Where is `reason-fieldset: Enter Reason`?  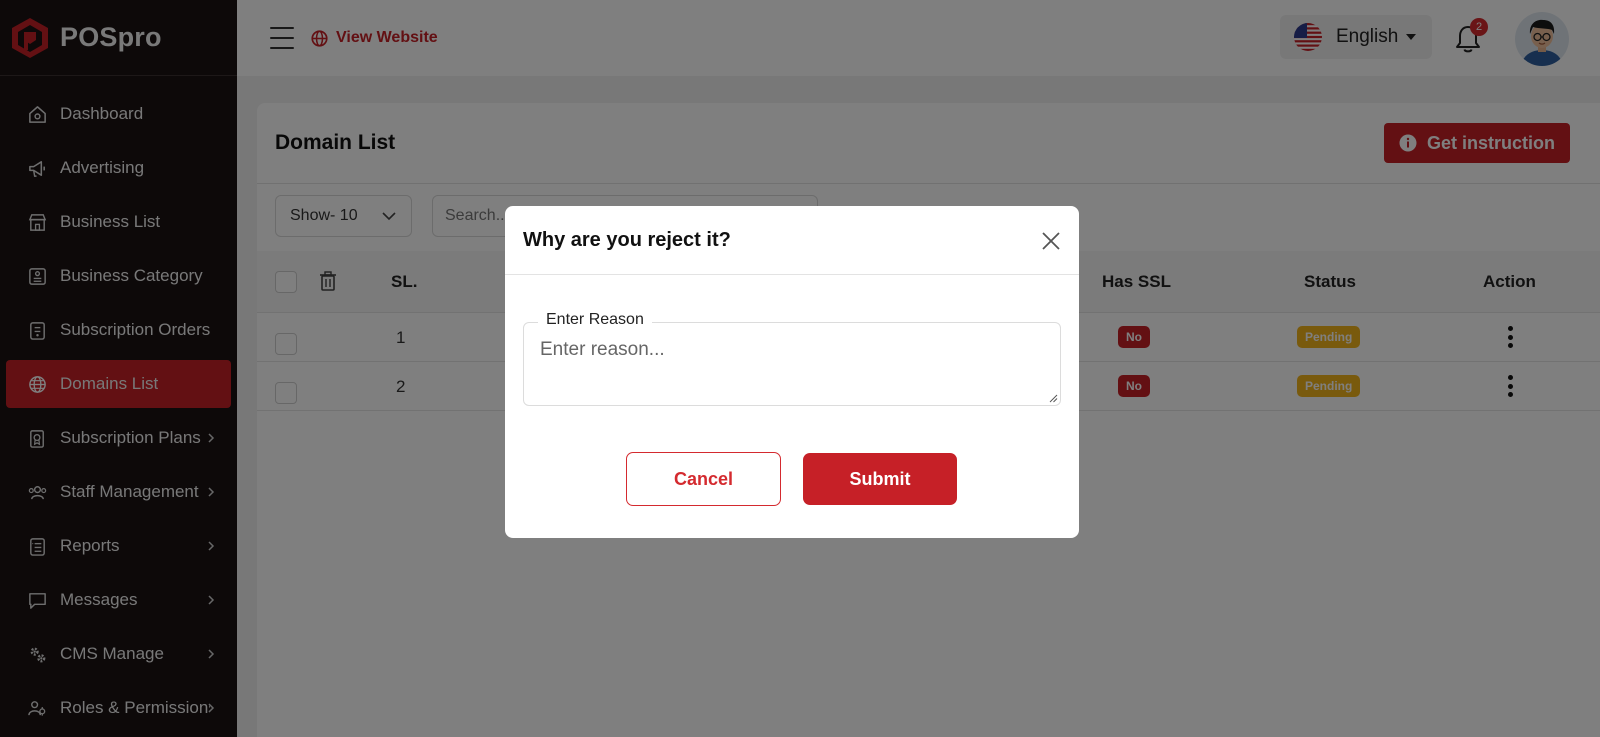 reason-fieldset: Enter Reason is located at coordinates (792, 358).